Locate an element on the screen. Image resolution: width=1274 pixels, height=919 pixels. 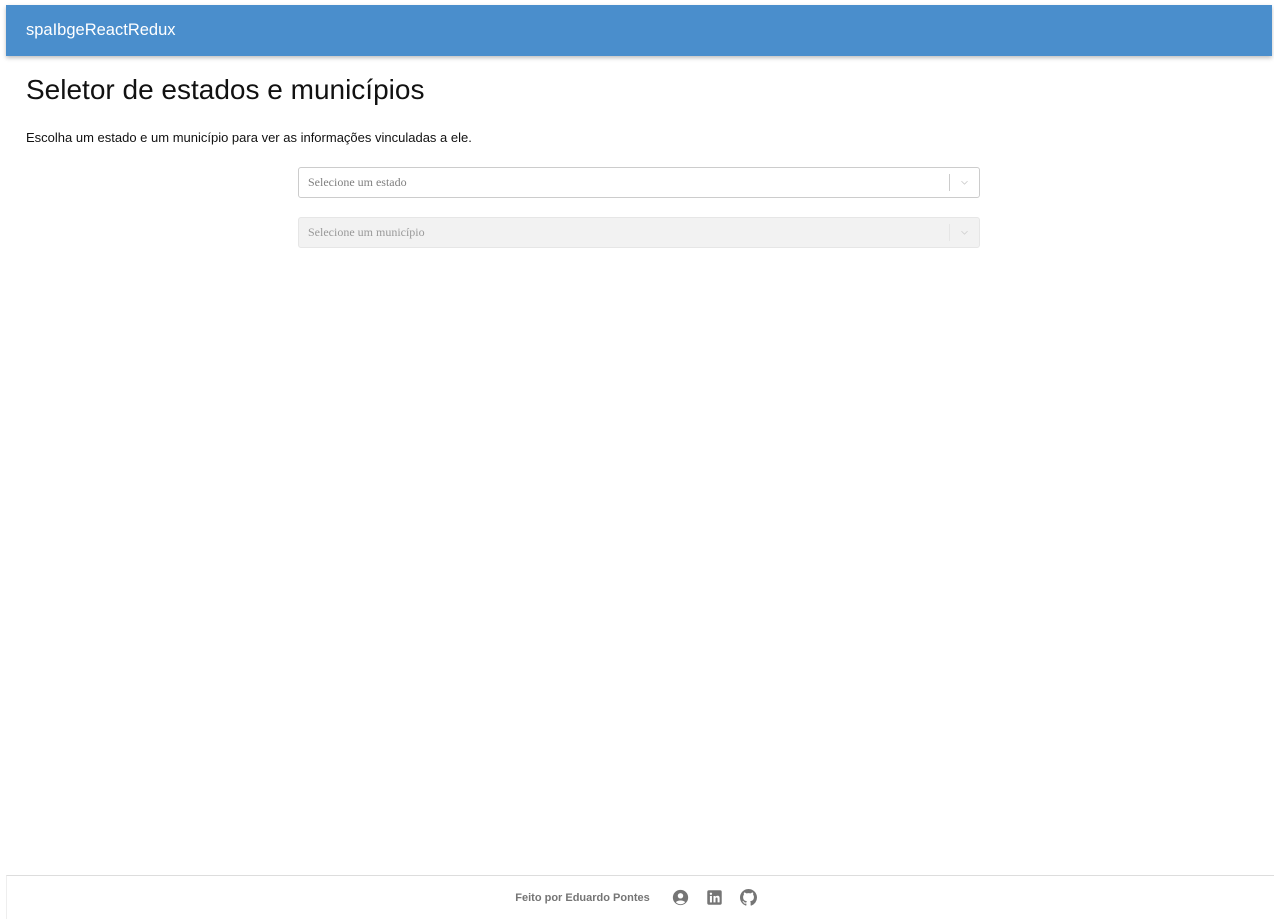
app-bar: spaIbgeReactRedux is located at coordinates (639, 30).